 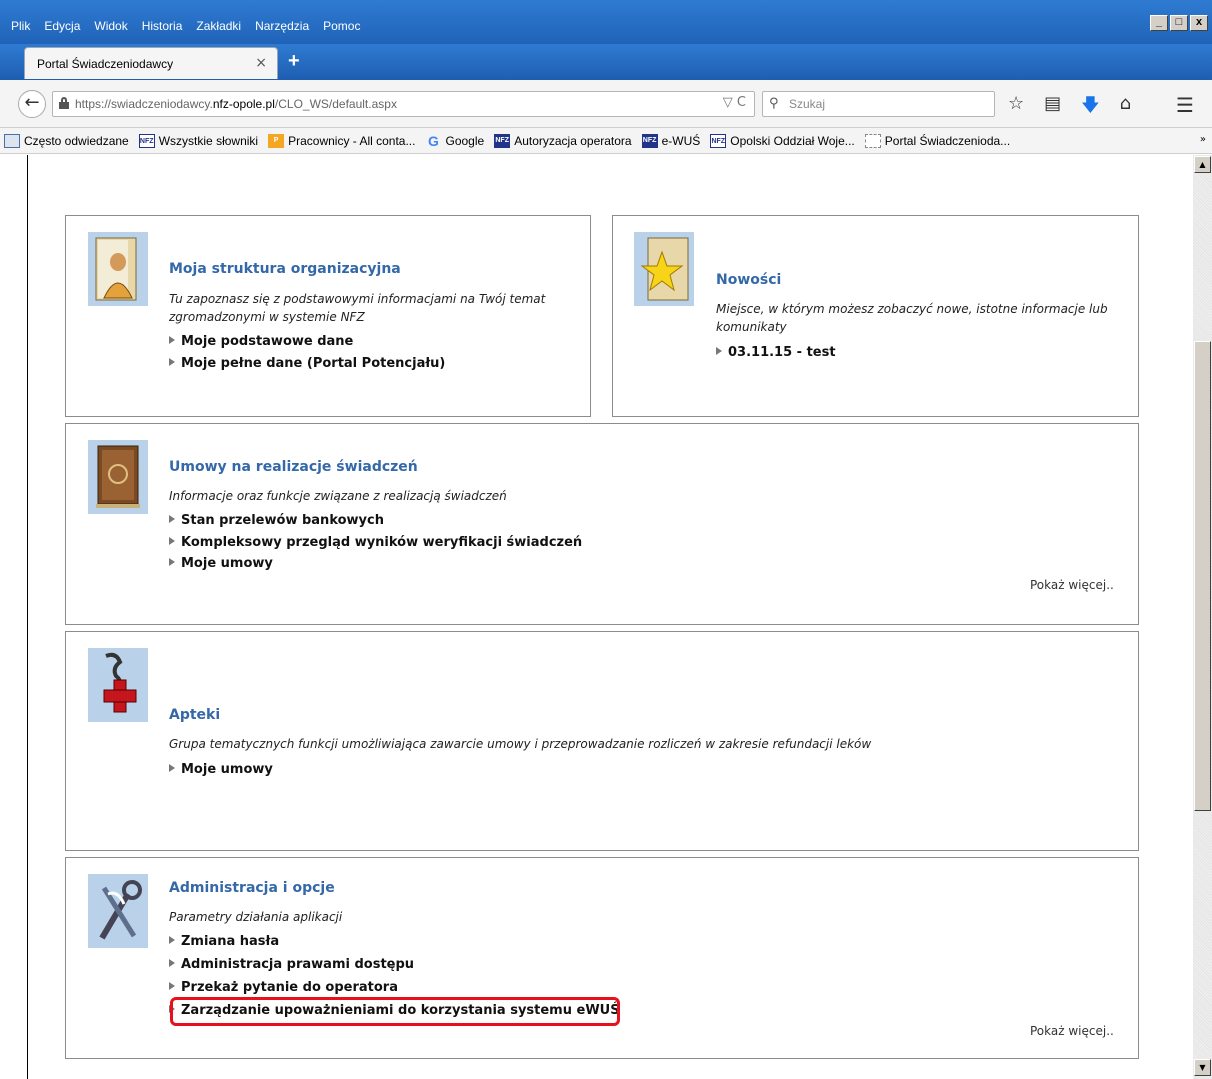 I want to click on bookmark-wszystkie-slowniki: NFZ Wszystkie słowniki, so click(x=198, y=140).